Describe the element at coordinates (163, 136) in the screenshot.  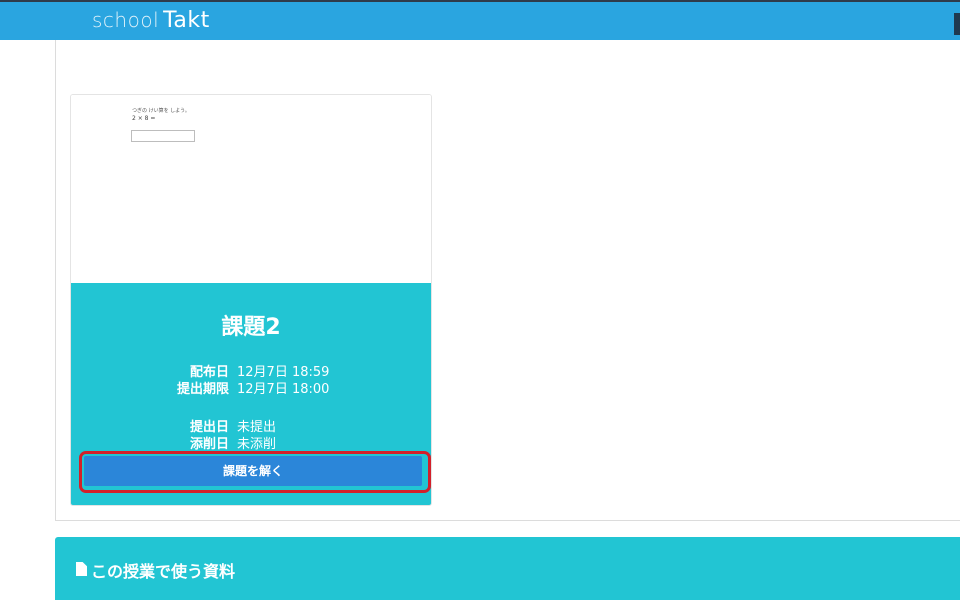
I see `preview-answer-box` at that location.